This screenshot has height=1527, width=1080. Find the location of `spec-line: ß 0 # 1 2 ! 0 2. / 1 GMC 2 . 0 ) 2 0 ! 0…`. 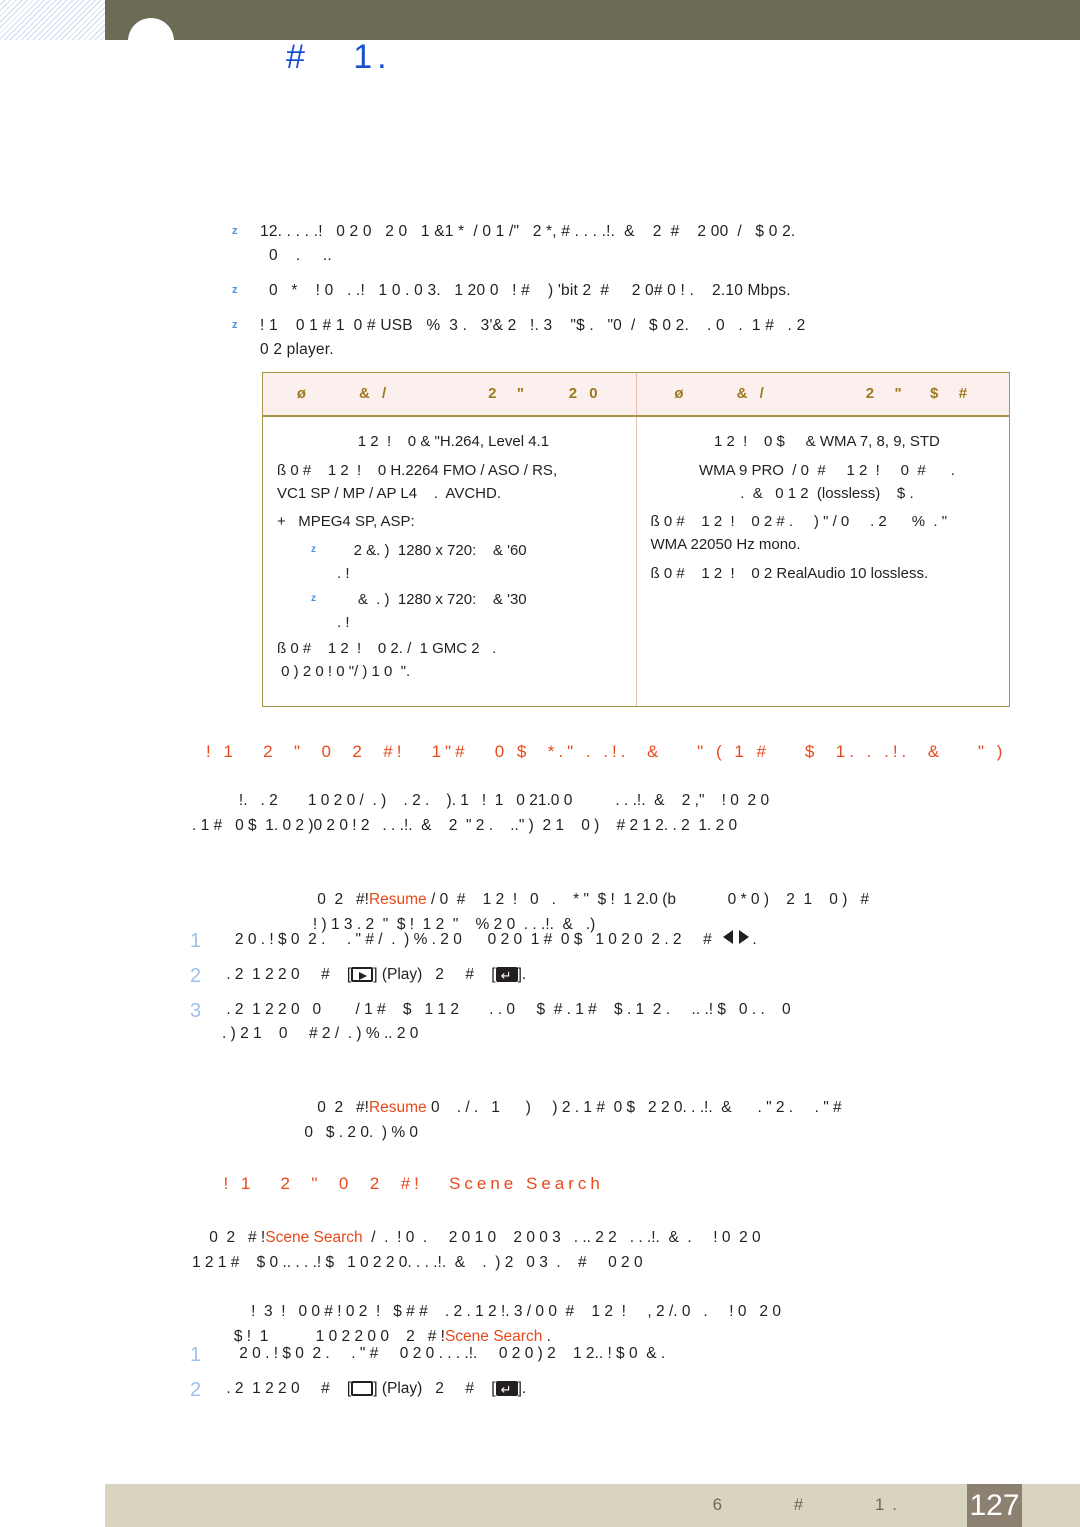

spec-line: ß 0 # 1 2 ! 0 2. / 1 GMC 2 . 0 ) 2 0 ! 0… is located at coordinates (387, 660).